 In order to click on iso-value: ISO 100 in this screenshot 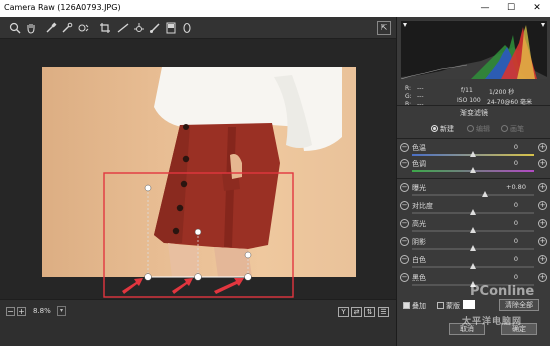, I will do `click(469, 100)`.